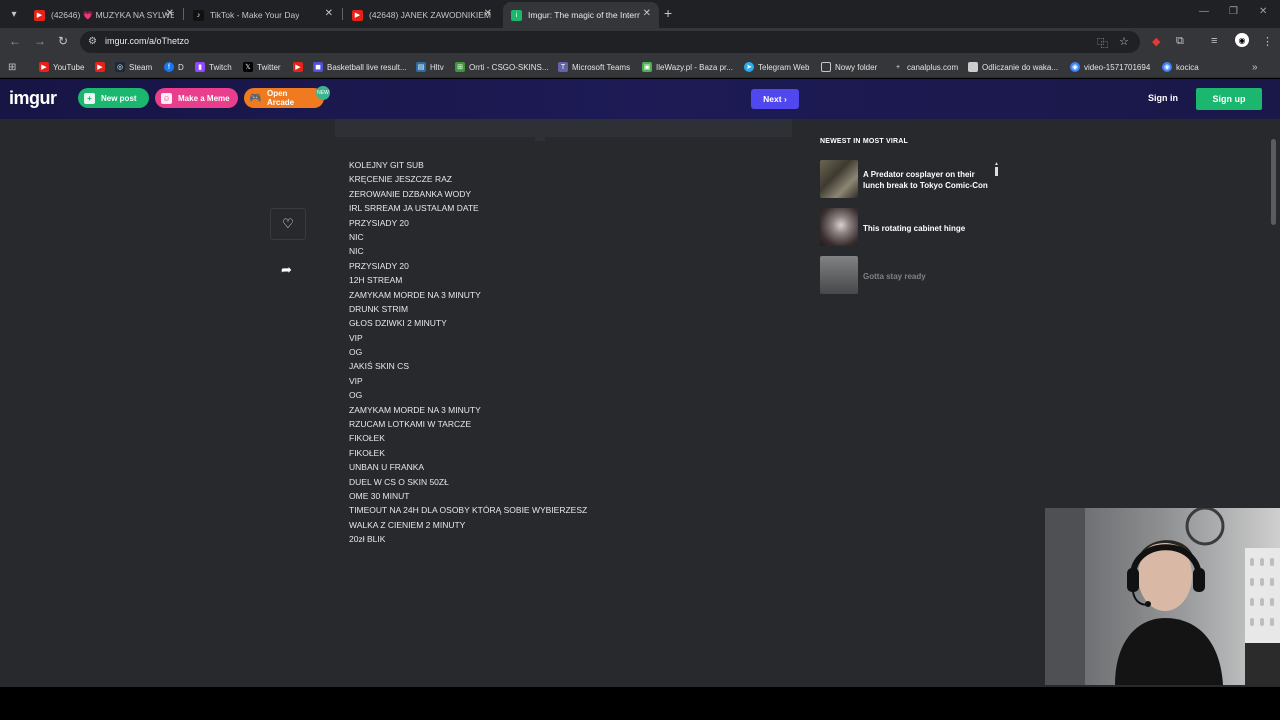 This screenshot has width=1280, height=720. Describe the element at coordinates (40, 41) in the screenshot. I see `forward-arrow-icon: →` at that location.